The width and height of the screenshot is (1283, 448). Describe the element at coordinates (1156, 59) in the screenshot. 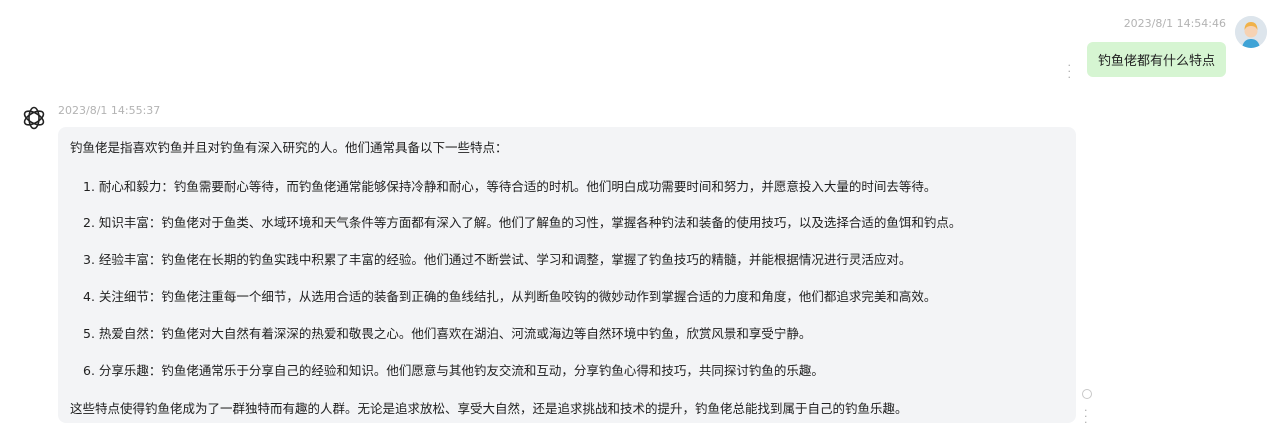

I see `user-message-bubble: 钓鱼佬都有什么特点` at that location.